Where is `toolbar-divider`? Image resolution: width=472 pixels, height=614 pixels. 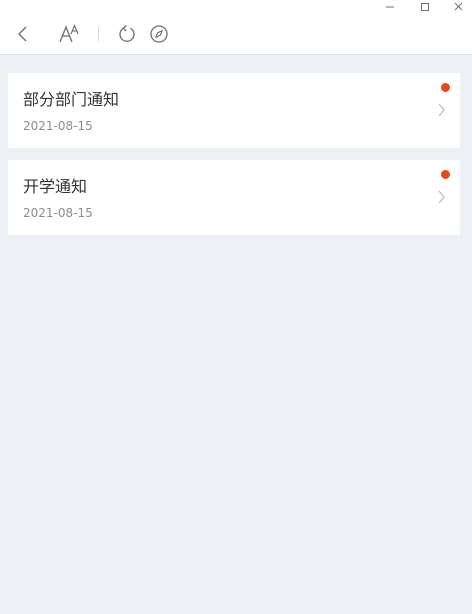 toolbar-divider is located at coordinates (98, 34).